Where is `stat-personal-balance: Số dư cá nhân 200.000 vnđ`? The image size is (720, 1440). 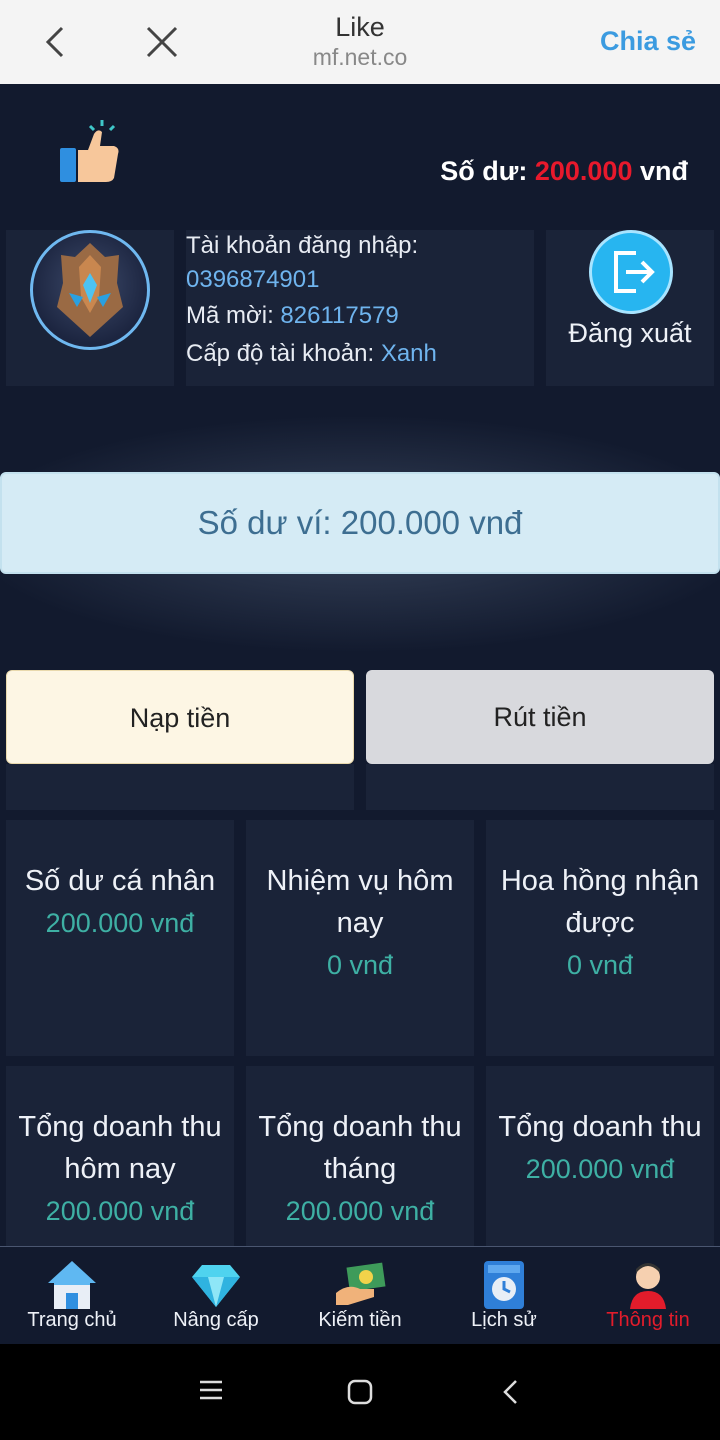
stat-personal-balance: Số dư cá nhân 200.000 vnđ is located at coordinates (120, 938).